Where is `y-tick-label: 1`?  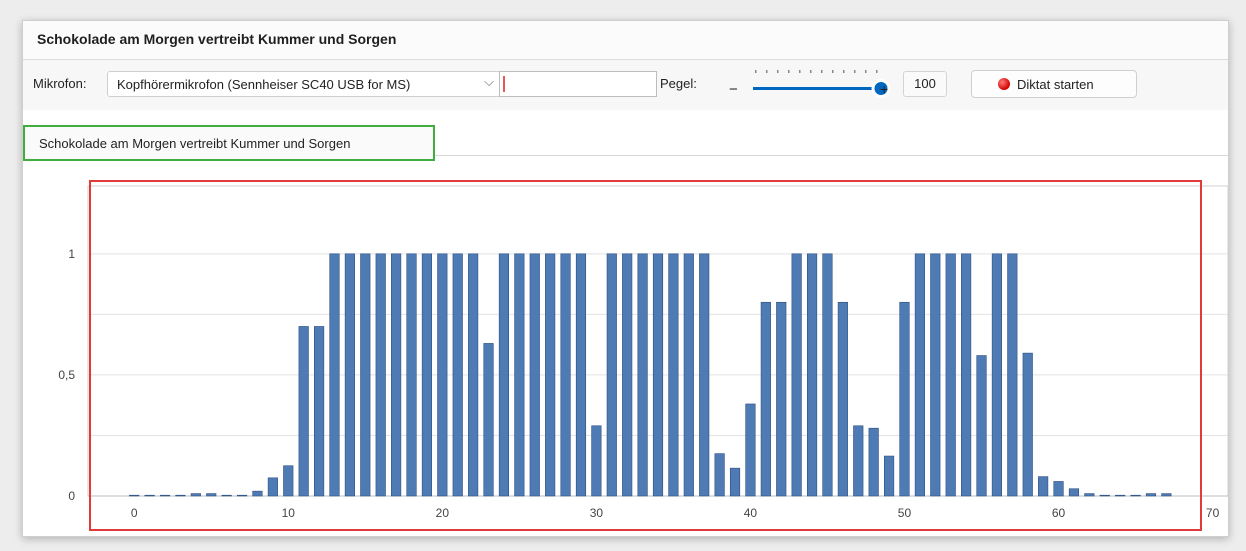 y-tick-label: 1 is located at coordinates (71, 254).